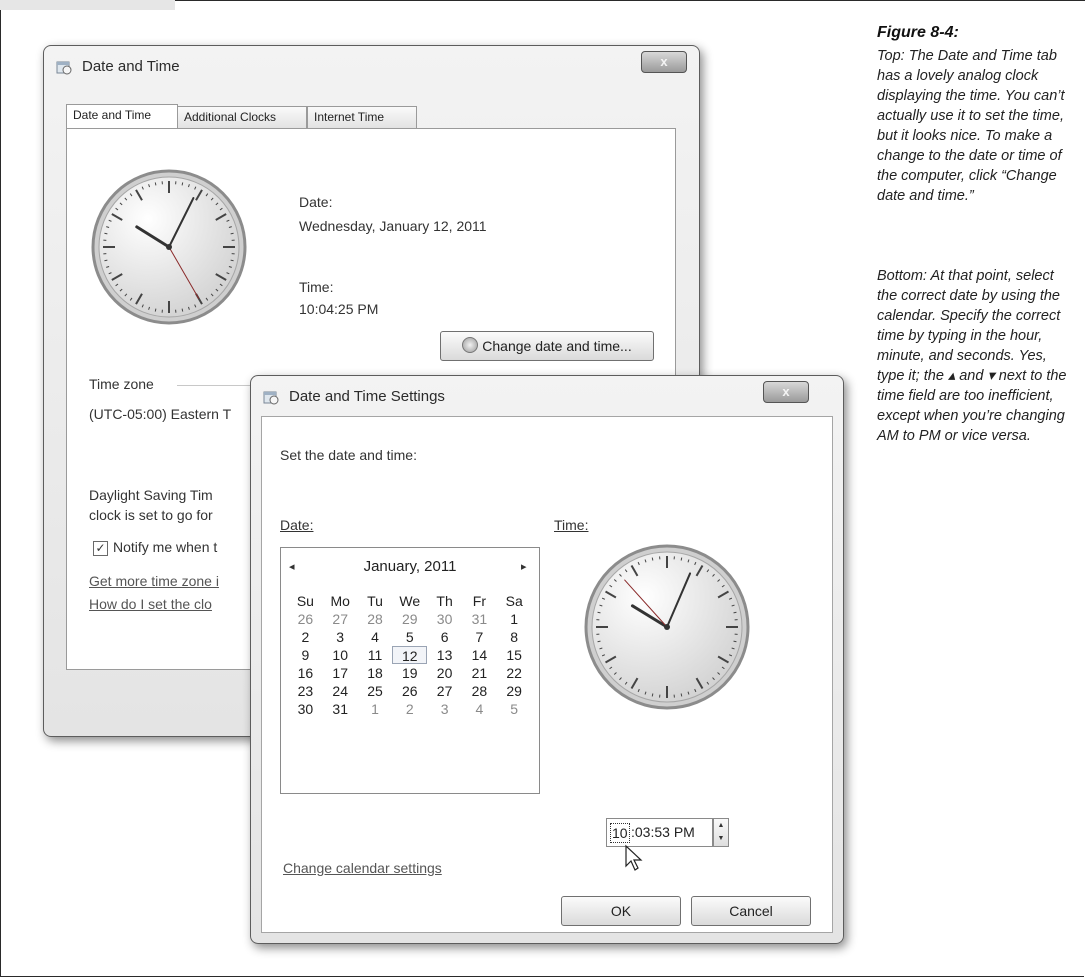 The width and height of the screenshot is (1085, 978). I want to click on calendar-day: 7, so click(479, 637).